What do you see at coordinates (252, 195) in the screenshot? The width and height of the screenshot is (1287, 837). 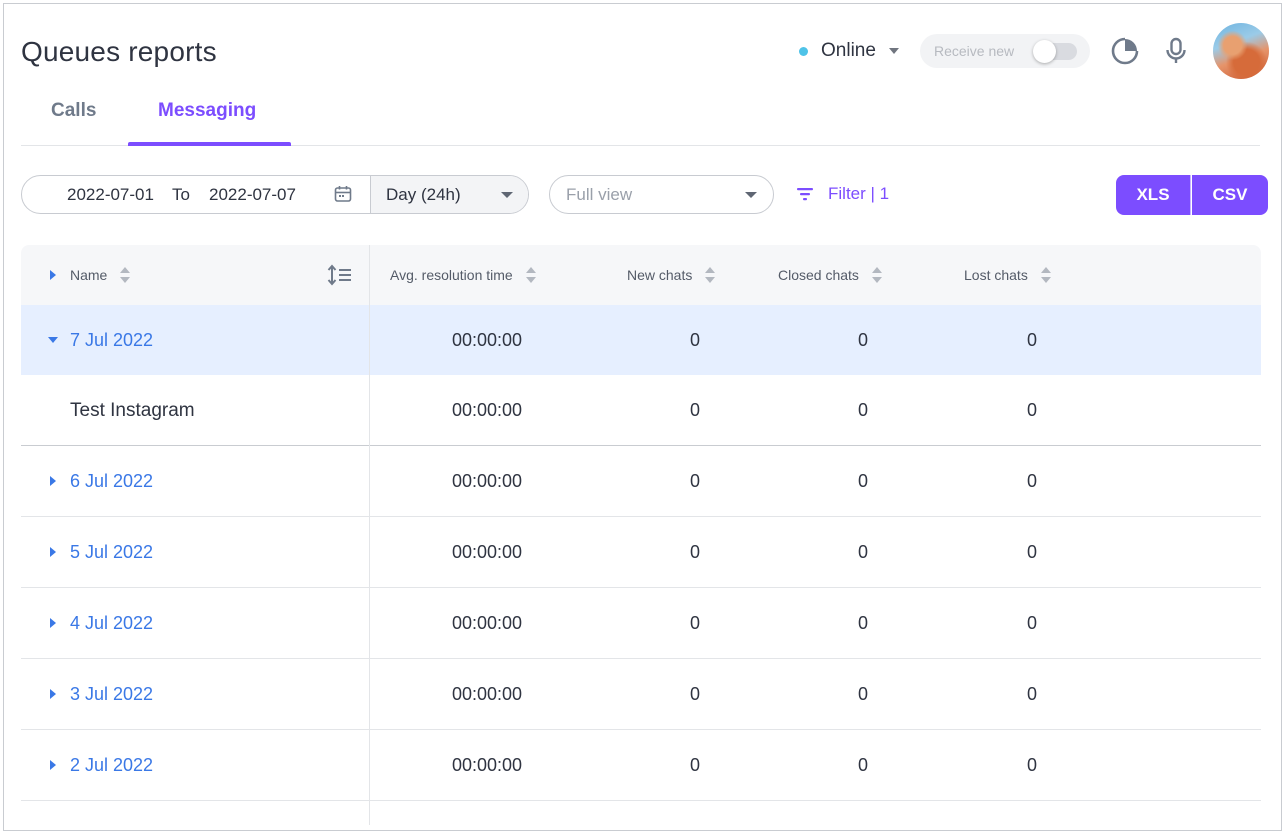 I see `date-to: 2022-07-07` at bounding box center [252, 195].